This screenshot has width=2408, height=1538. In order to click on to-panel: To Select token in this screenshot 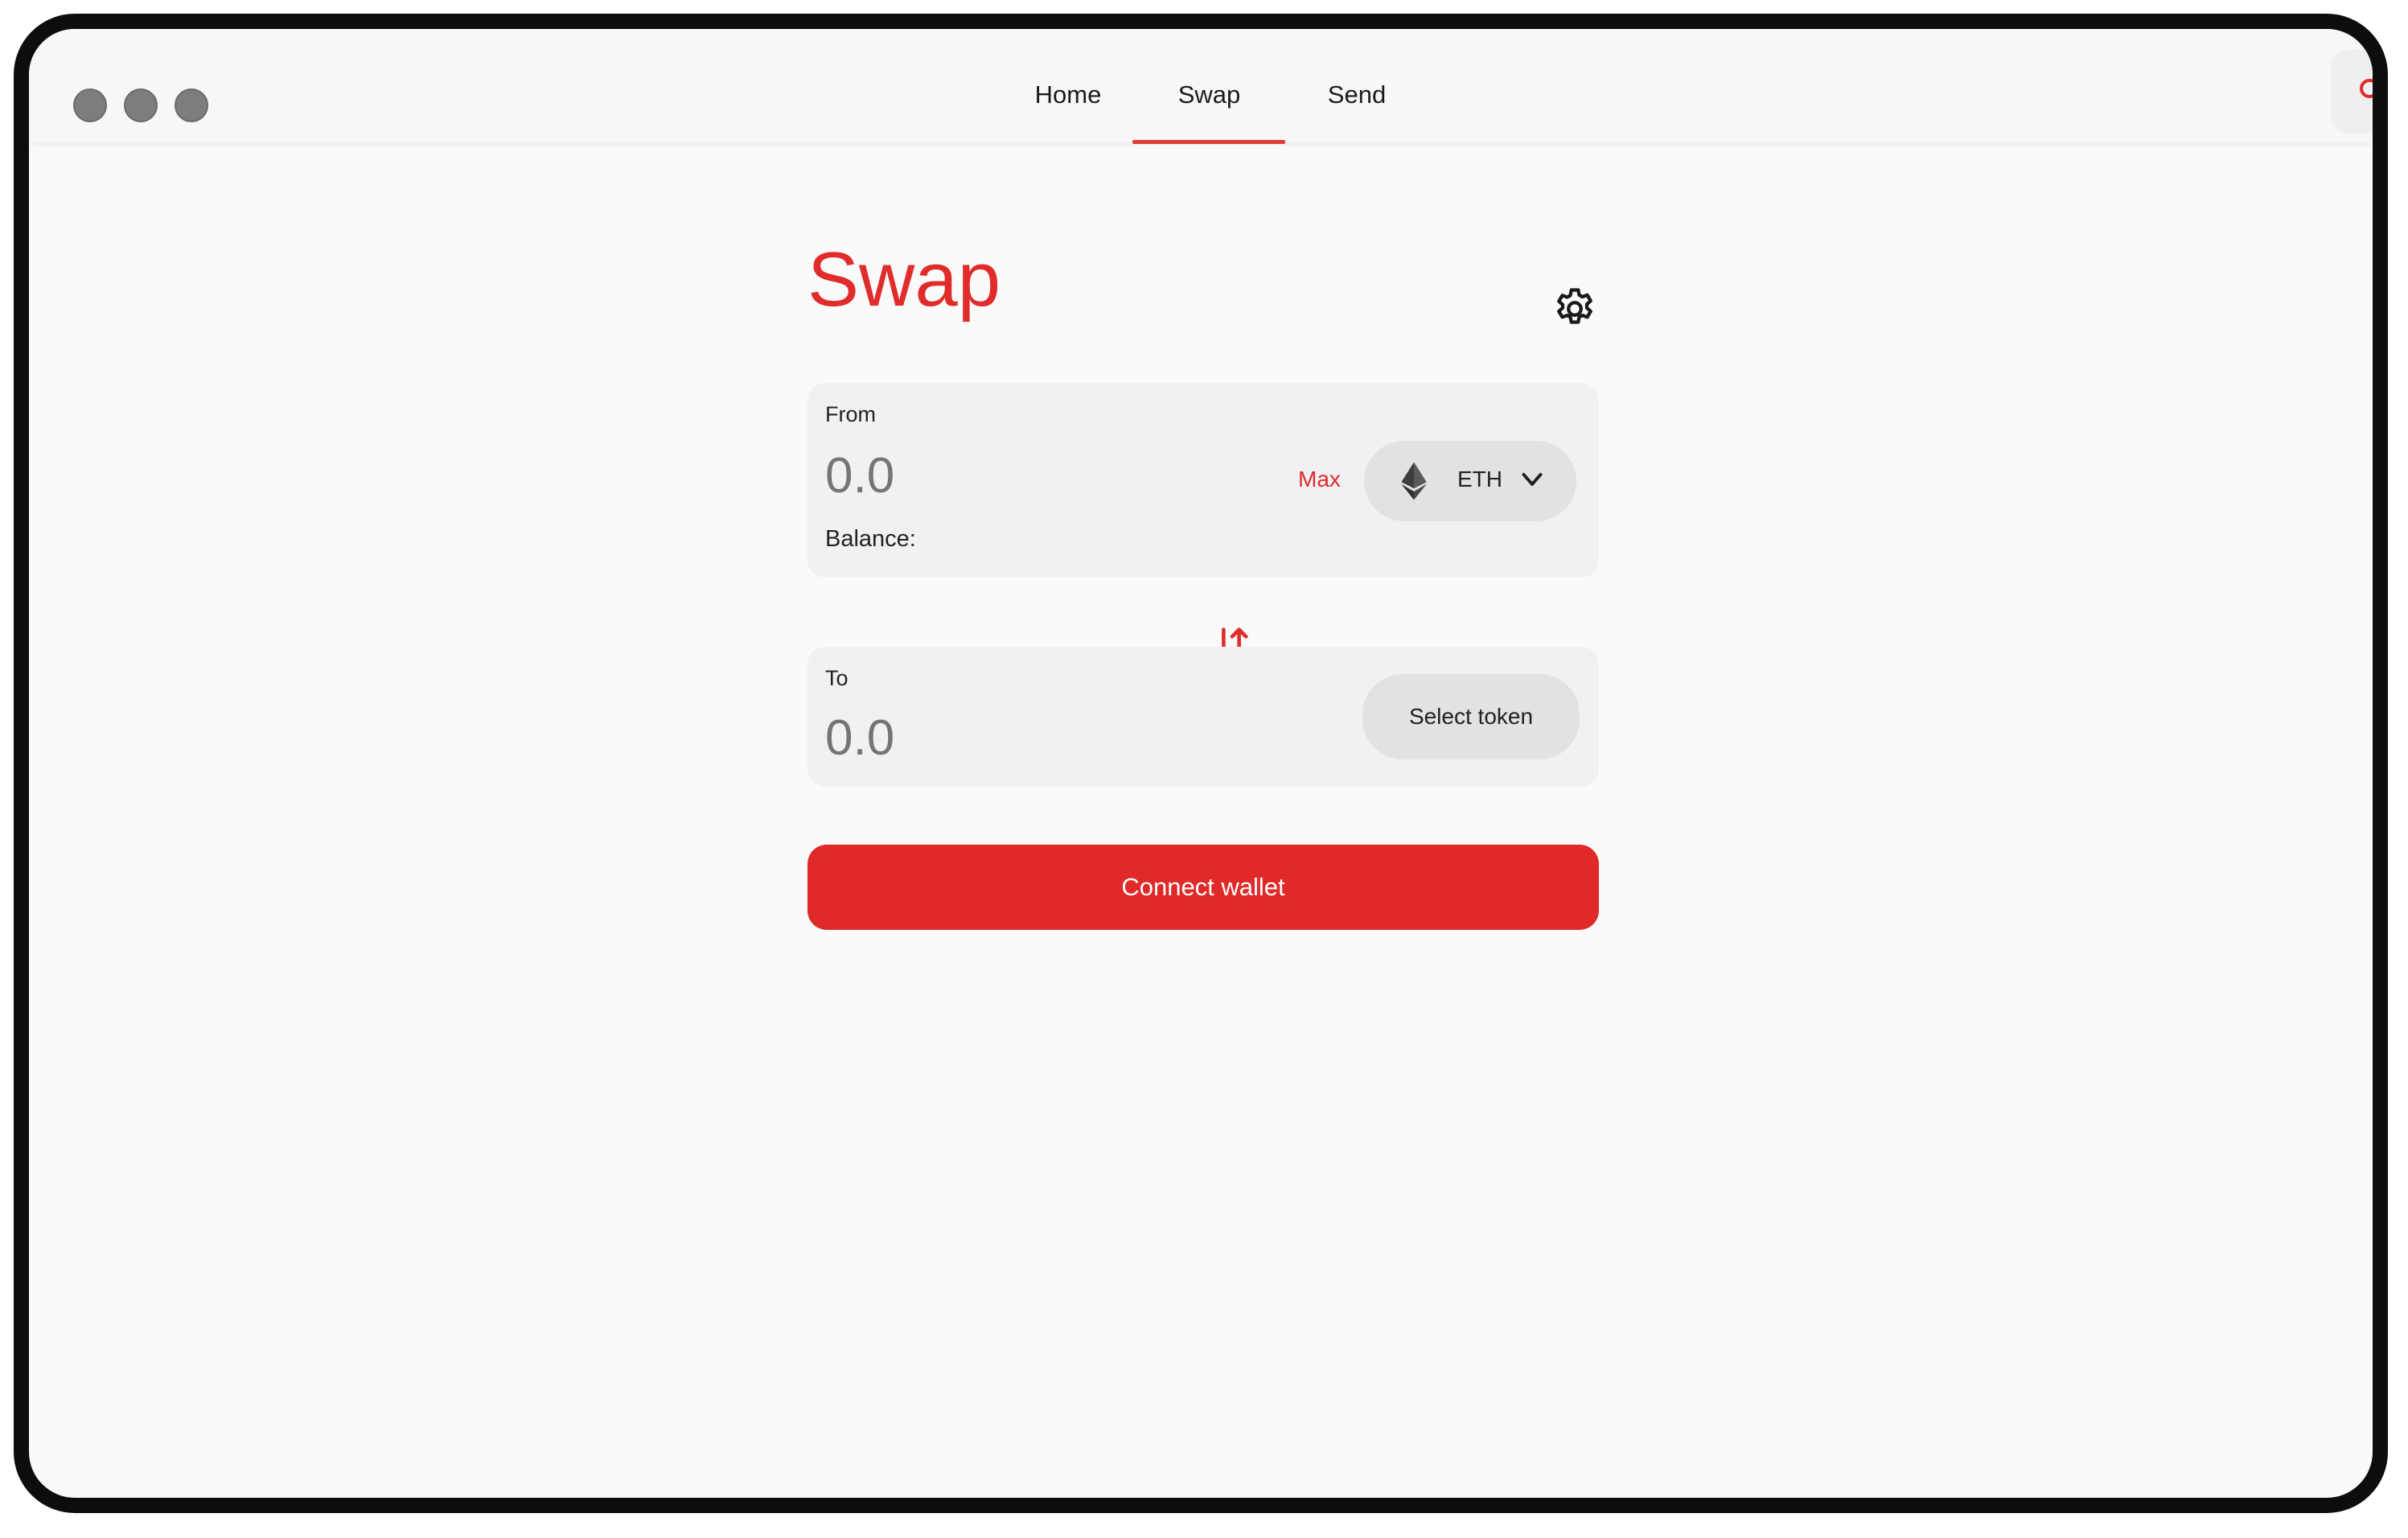, I will do `click(1203, 717)`.